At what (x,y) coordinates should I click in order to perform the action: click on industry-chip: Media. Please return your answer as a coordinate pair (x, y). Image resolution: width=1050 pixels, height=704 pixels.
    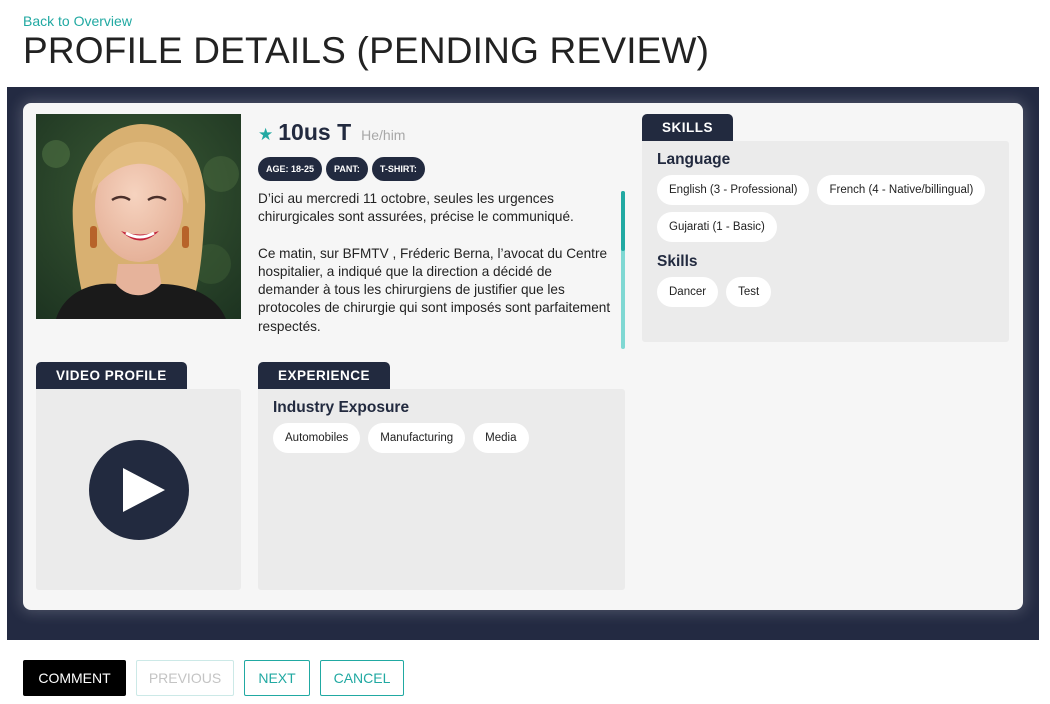
    Looking at the image, I should click on (501, 438).